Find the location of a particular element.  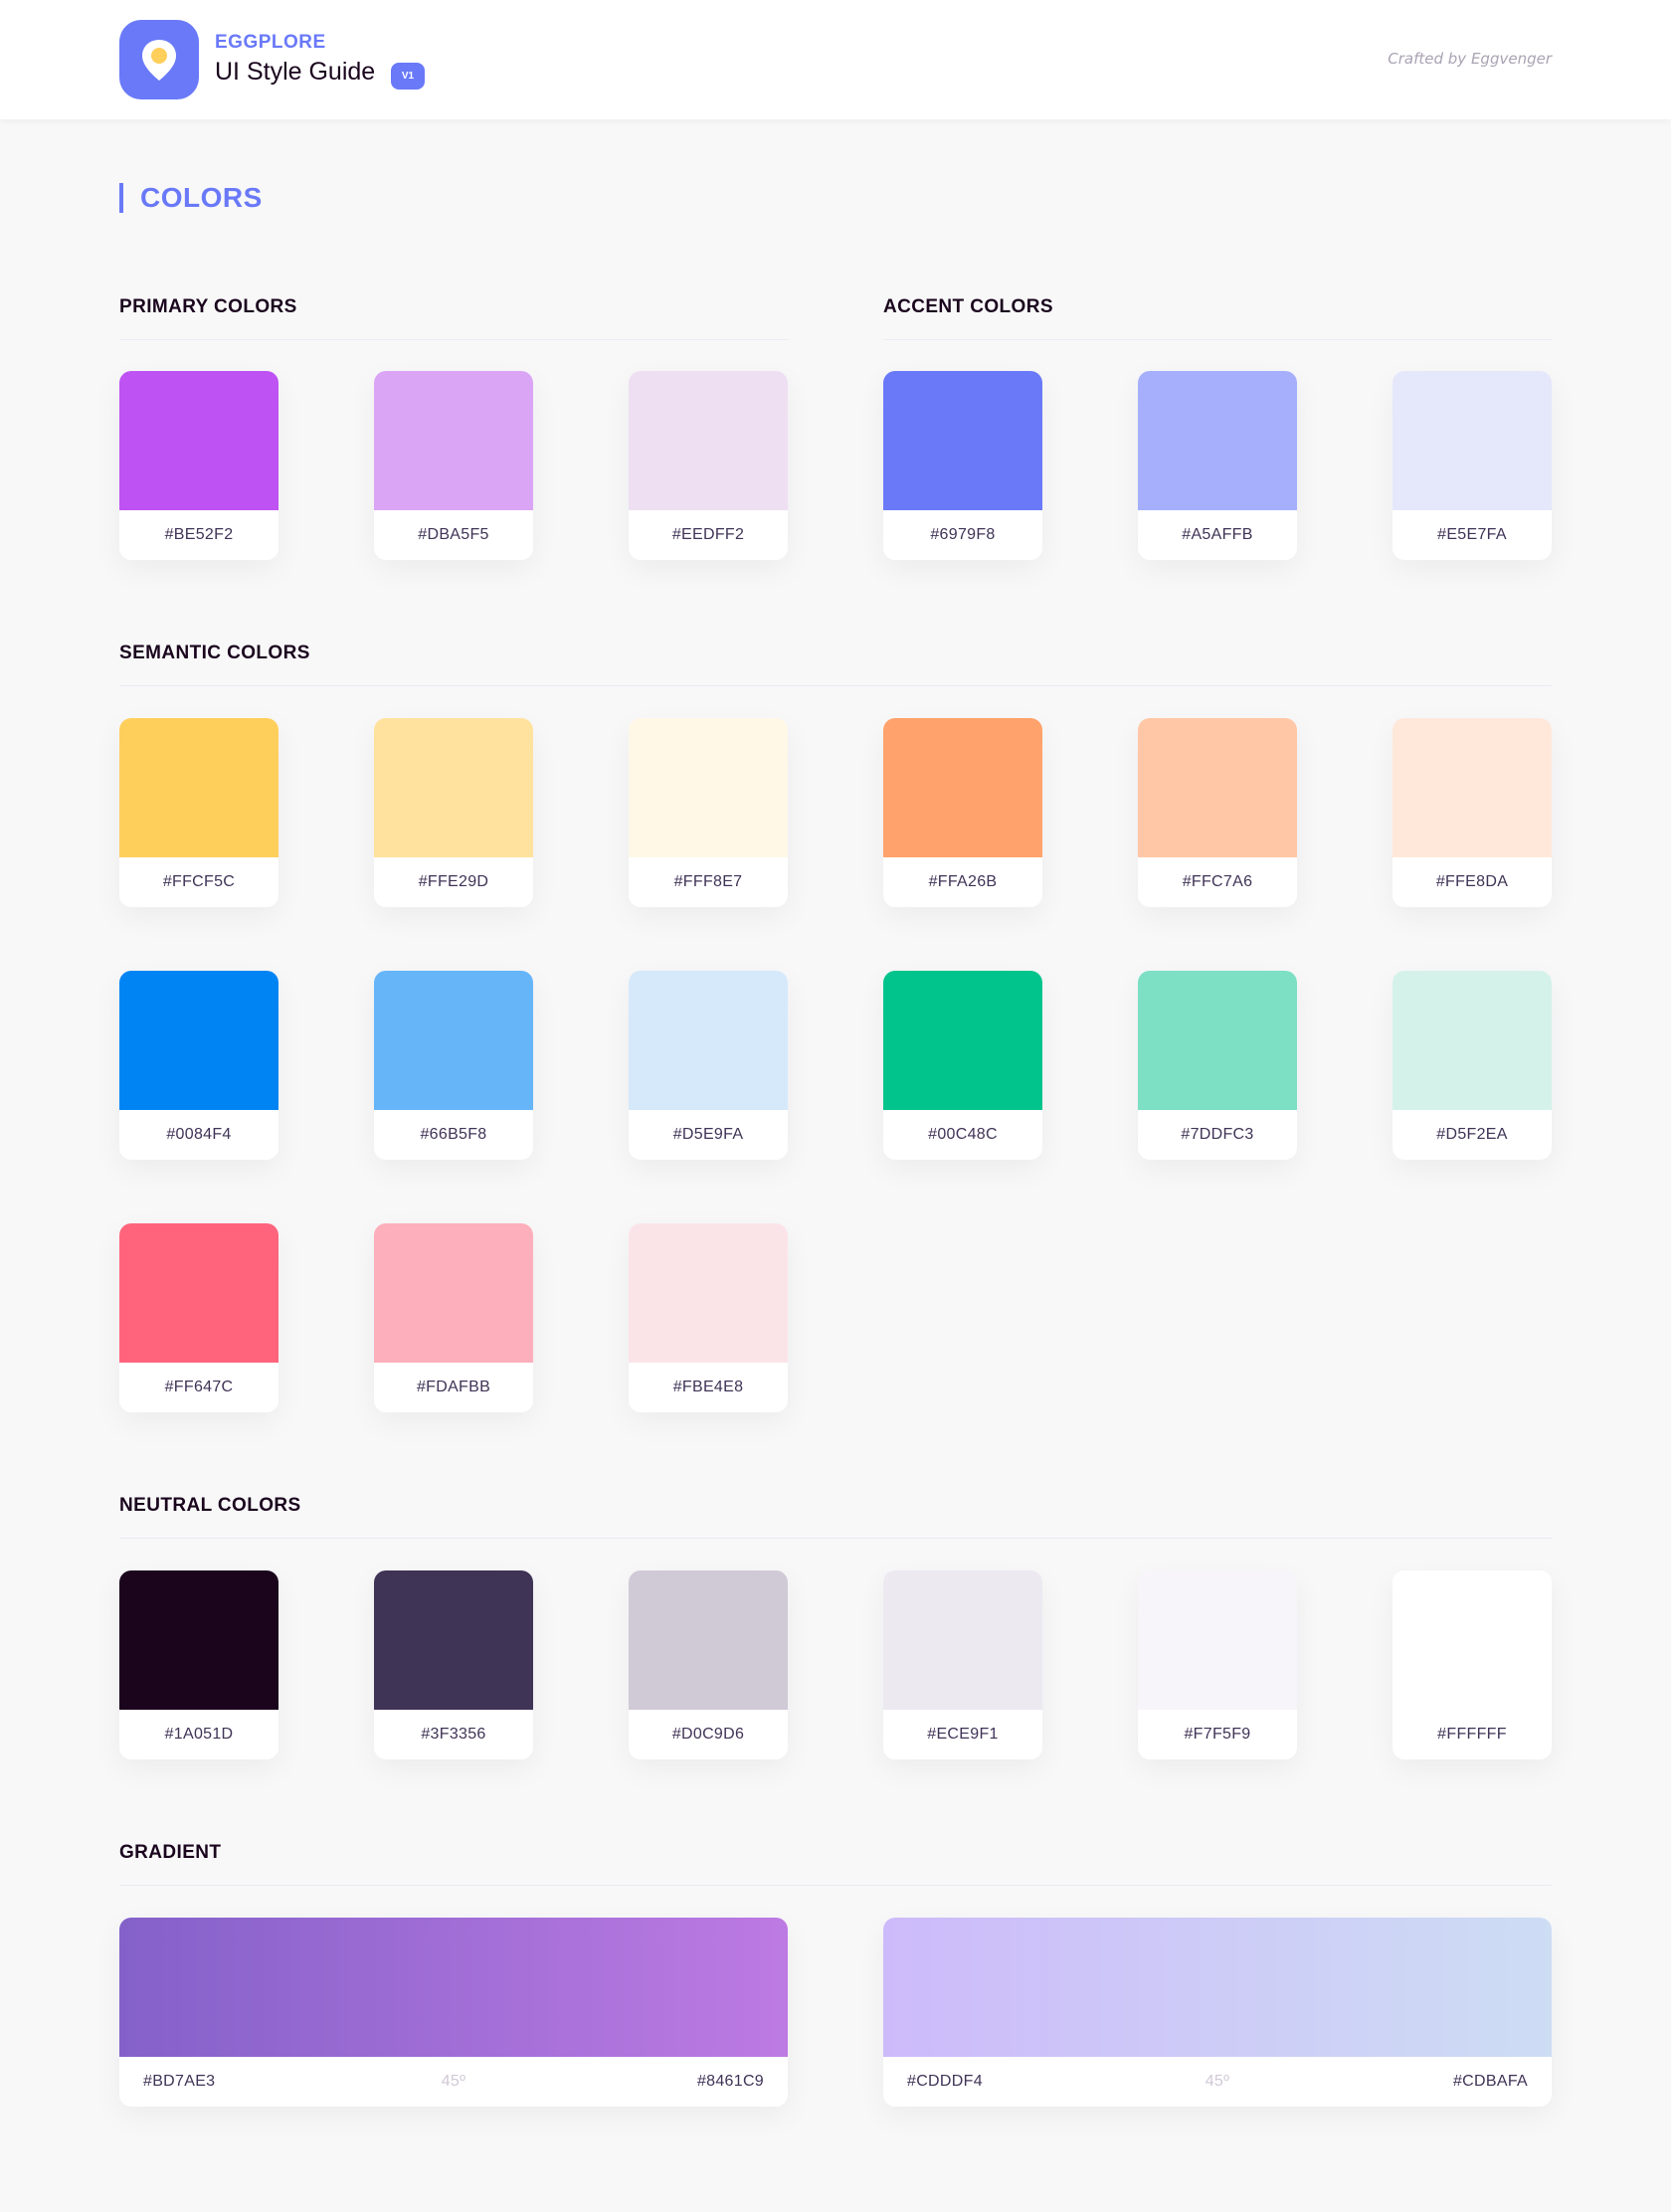

color-hex-label: #E5E7FA is located at coordinates (1472, 534).